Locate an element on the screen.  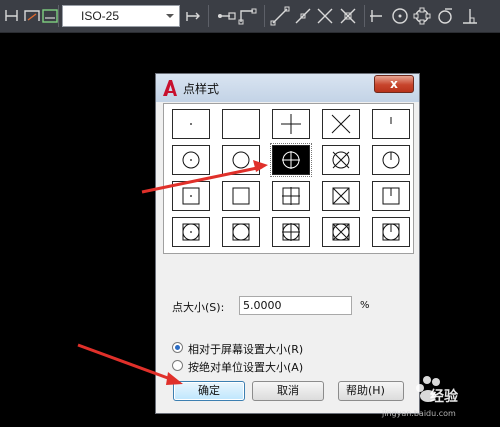
dim-aligned-icon is located at coordinates (32, 16).